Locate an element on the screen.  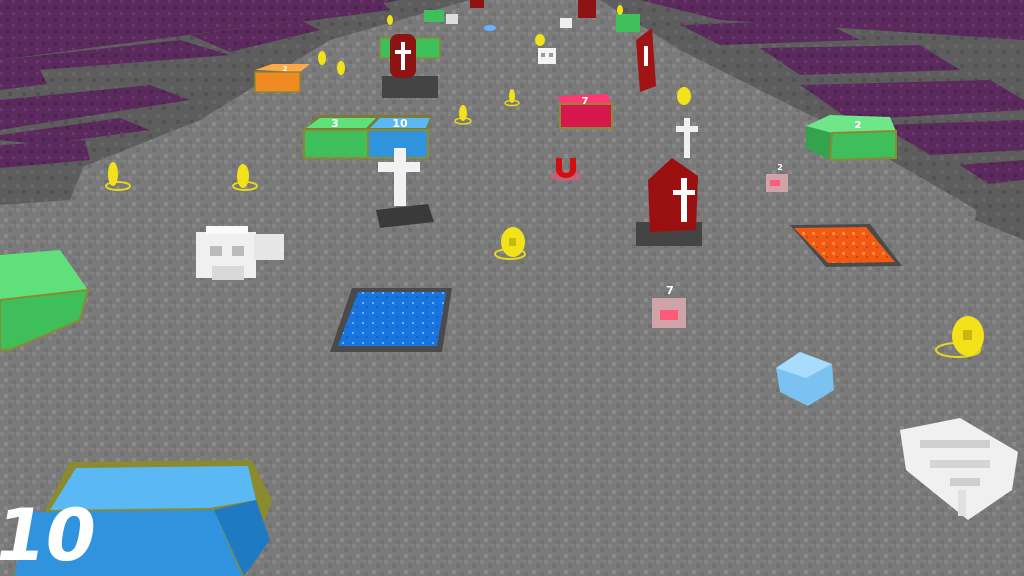
crate-number: 3 is located at coordinates (335, 123).